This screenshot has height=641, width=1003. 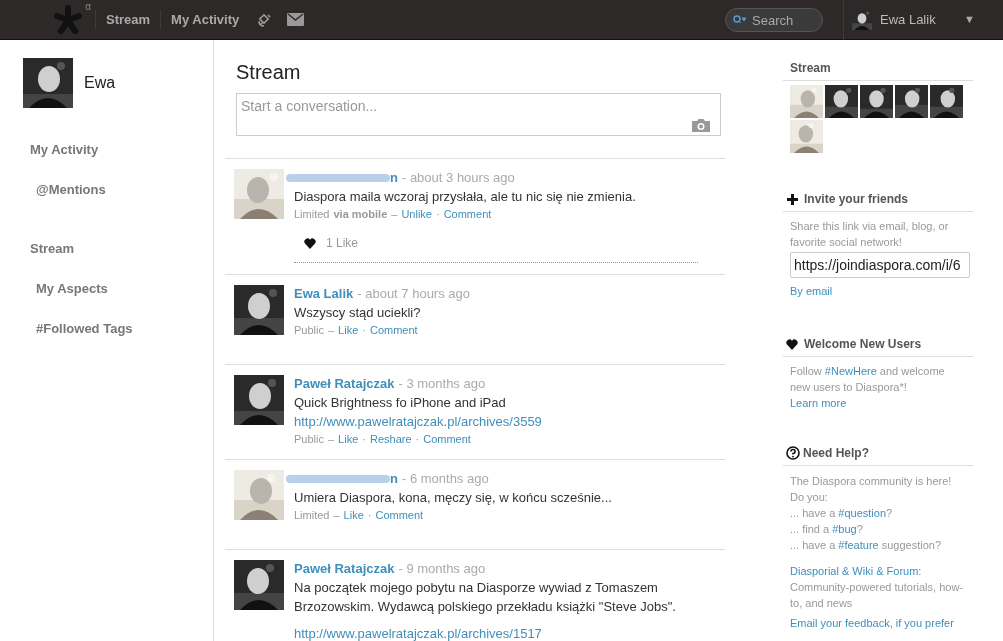 I want to click on help-line: Do you:, so click(x=809, y=497).